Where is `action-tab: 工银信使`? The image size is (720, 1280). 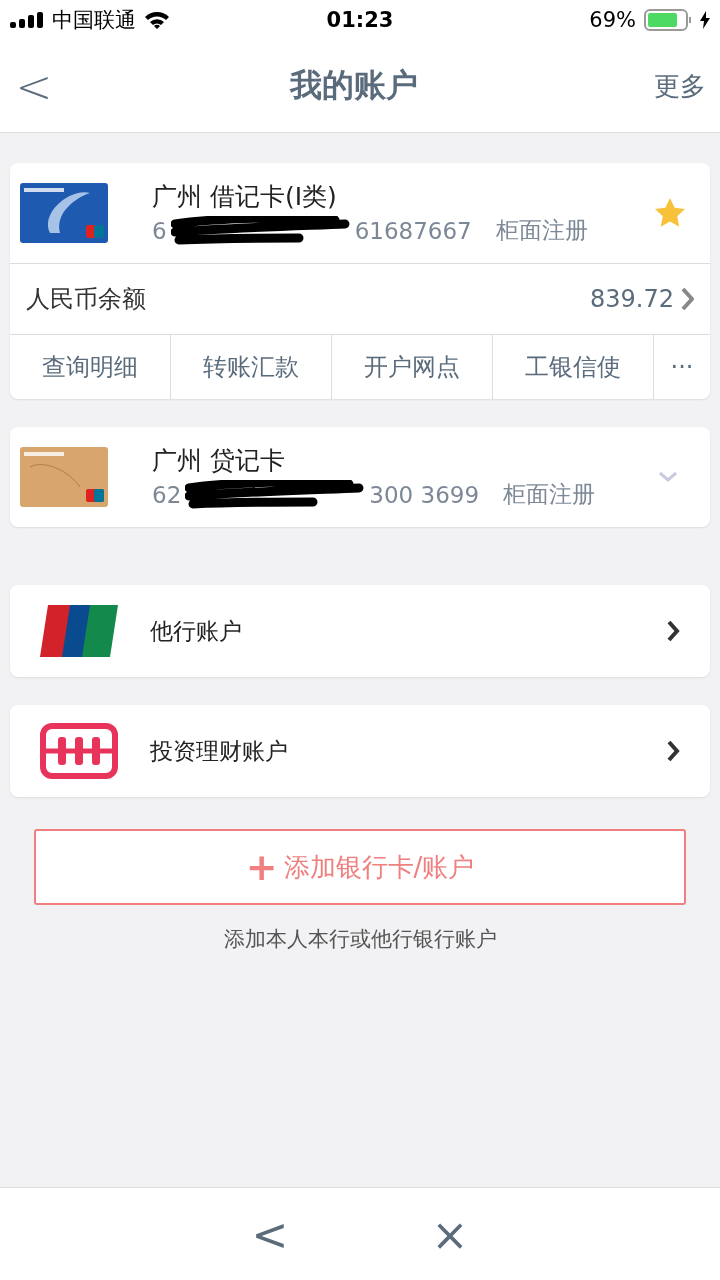 action-tab: 工银信使 is located at coordinates (573, 367).